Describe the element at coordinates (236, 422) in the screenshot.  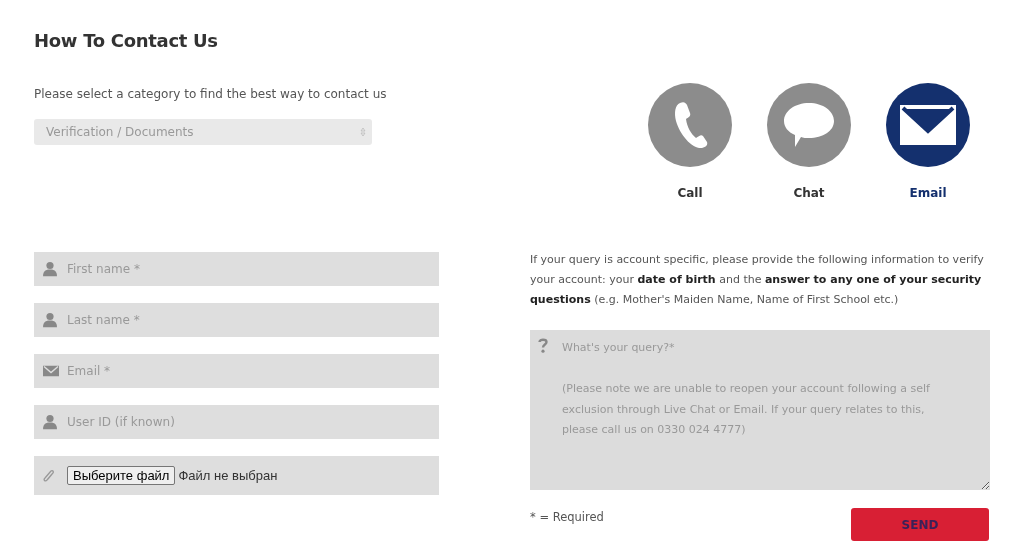
I see `input-field: User ID (if known)` at that location.